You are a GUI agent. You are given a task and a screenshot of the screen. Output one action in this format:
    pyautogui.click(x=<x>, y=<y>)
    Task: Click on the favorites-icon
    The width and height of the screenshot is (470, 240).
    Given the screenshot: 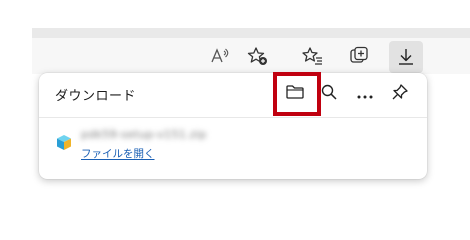 What is the action you would take?
    pyautogui.click(x=313, y=56)
    